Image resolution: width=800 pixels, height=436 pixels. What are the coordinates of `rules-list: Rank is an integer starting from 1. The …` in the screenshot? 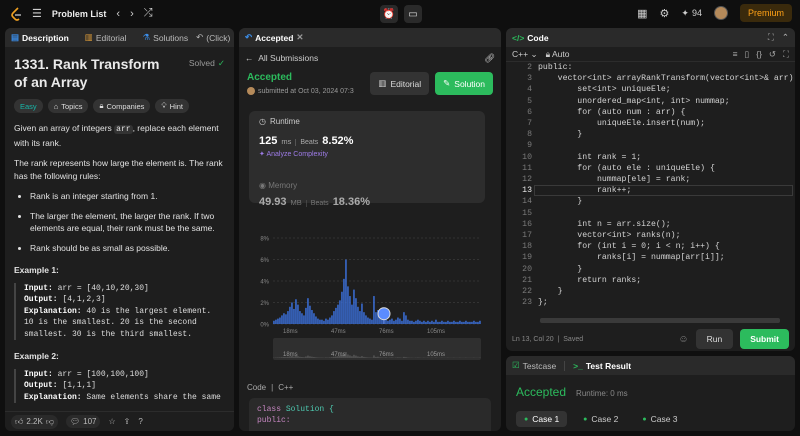 It's located at (119, 222).